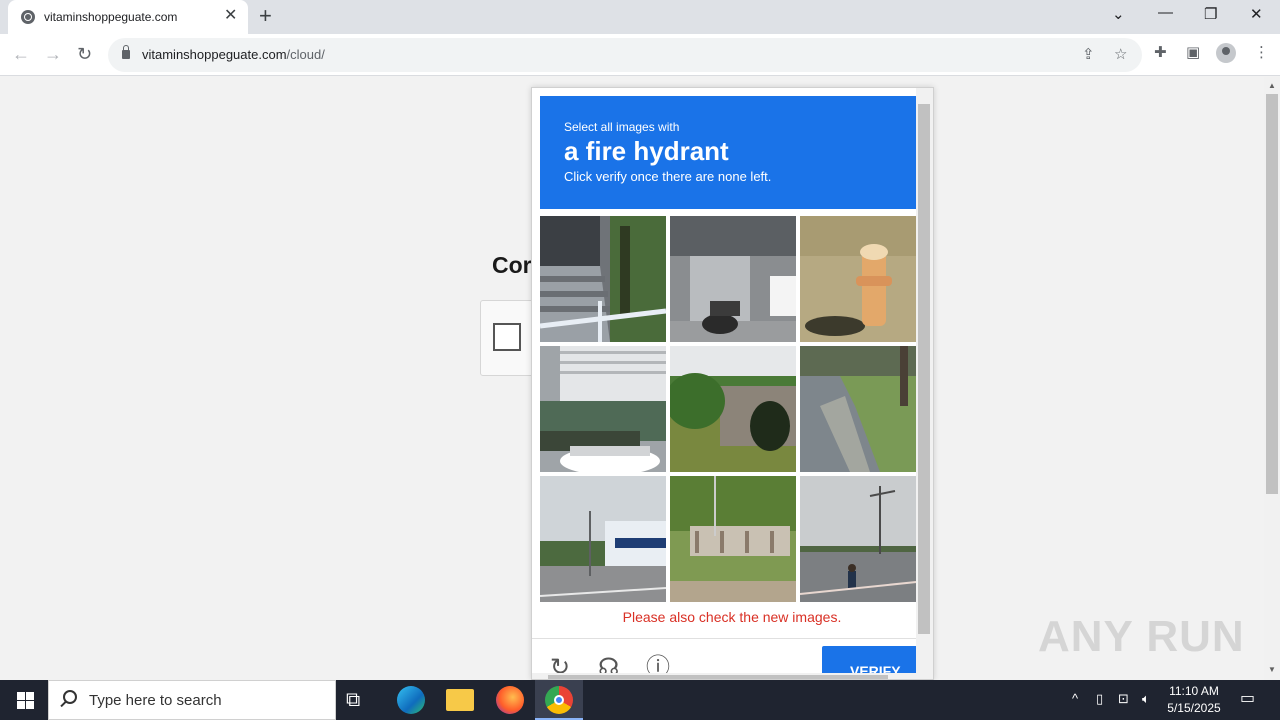 The image size is (1280, 720). Describe the element at coordinates (21, 54) in the screenshot. I see `back-icon: ←` at that location.